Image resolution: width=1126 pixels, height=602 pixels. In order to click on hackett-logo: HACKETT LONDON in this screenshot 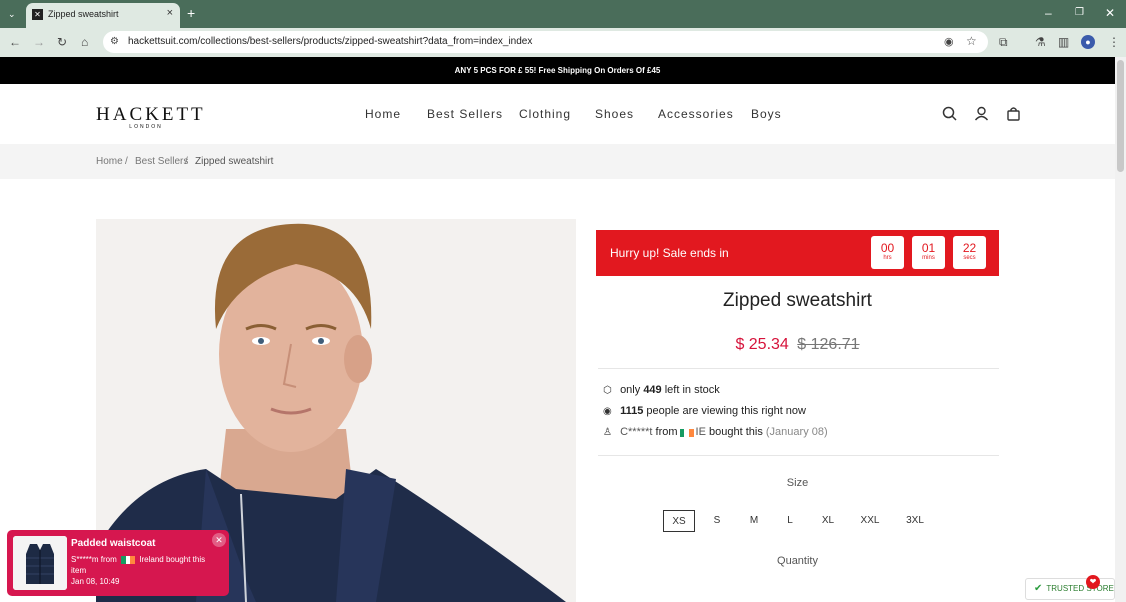, I will do `click(151, 117)`.